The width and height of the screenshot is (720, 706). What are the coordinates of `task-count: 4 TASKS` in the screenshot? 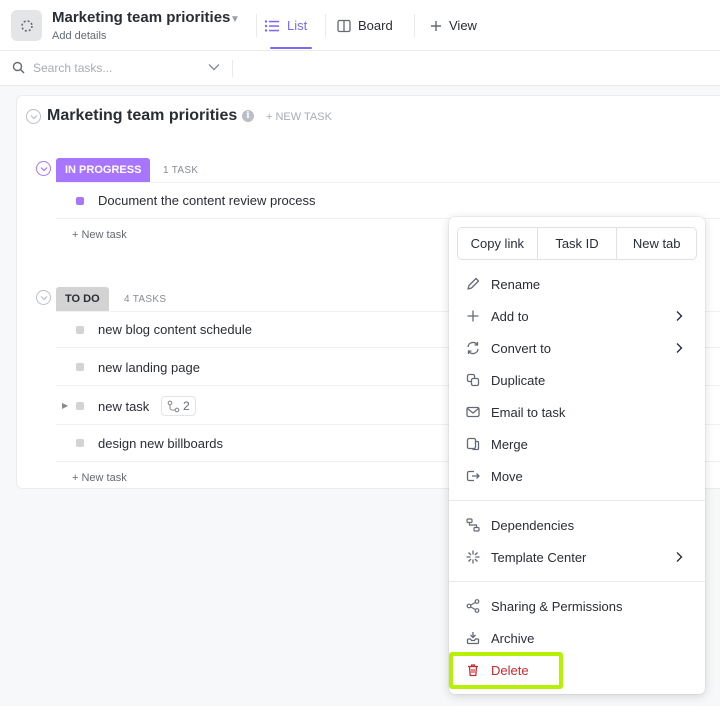 It's located at (145, 299).